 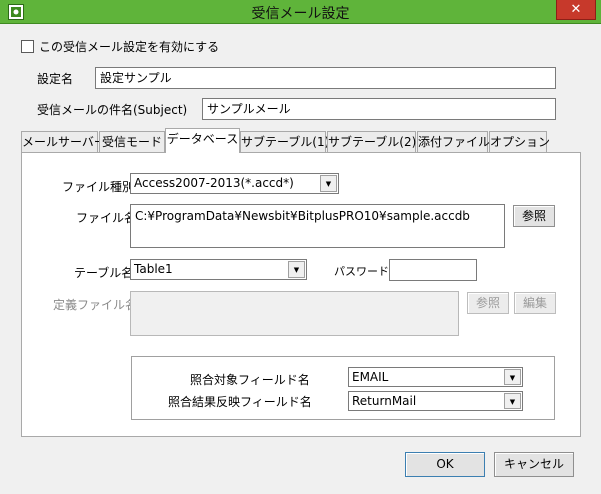 What do you see at coordinates (153, 269) in the screenshot?
I see `table-name-value: Table1` at bounding box center [153, 269].